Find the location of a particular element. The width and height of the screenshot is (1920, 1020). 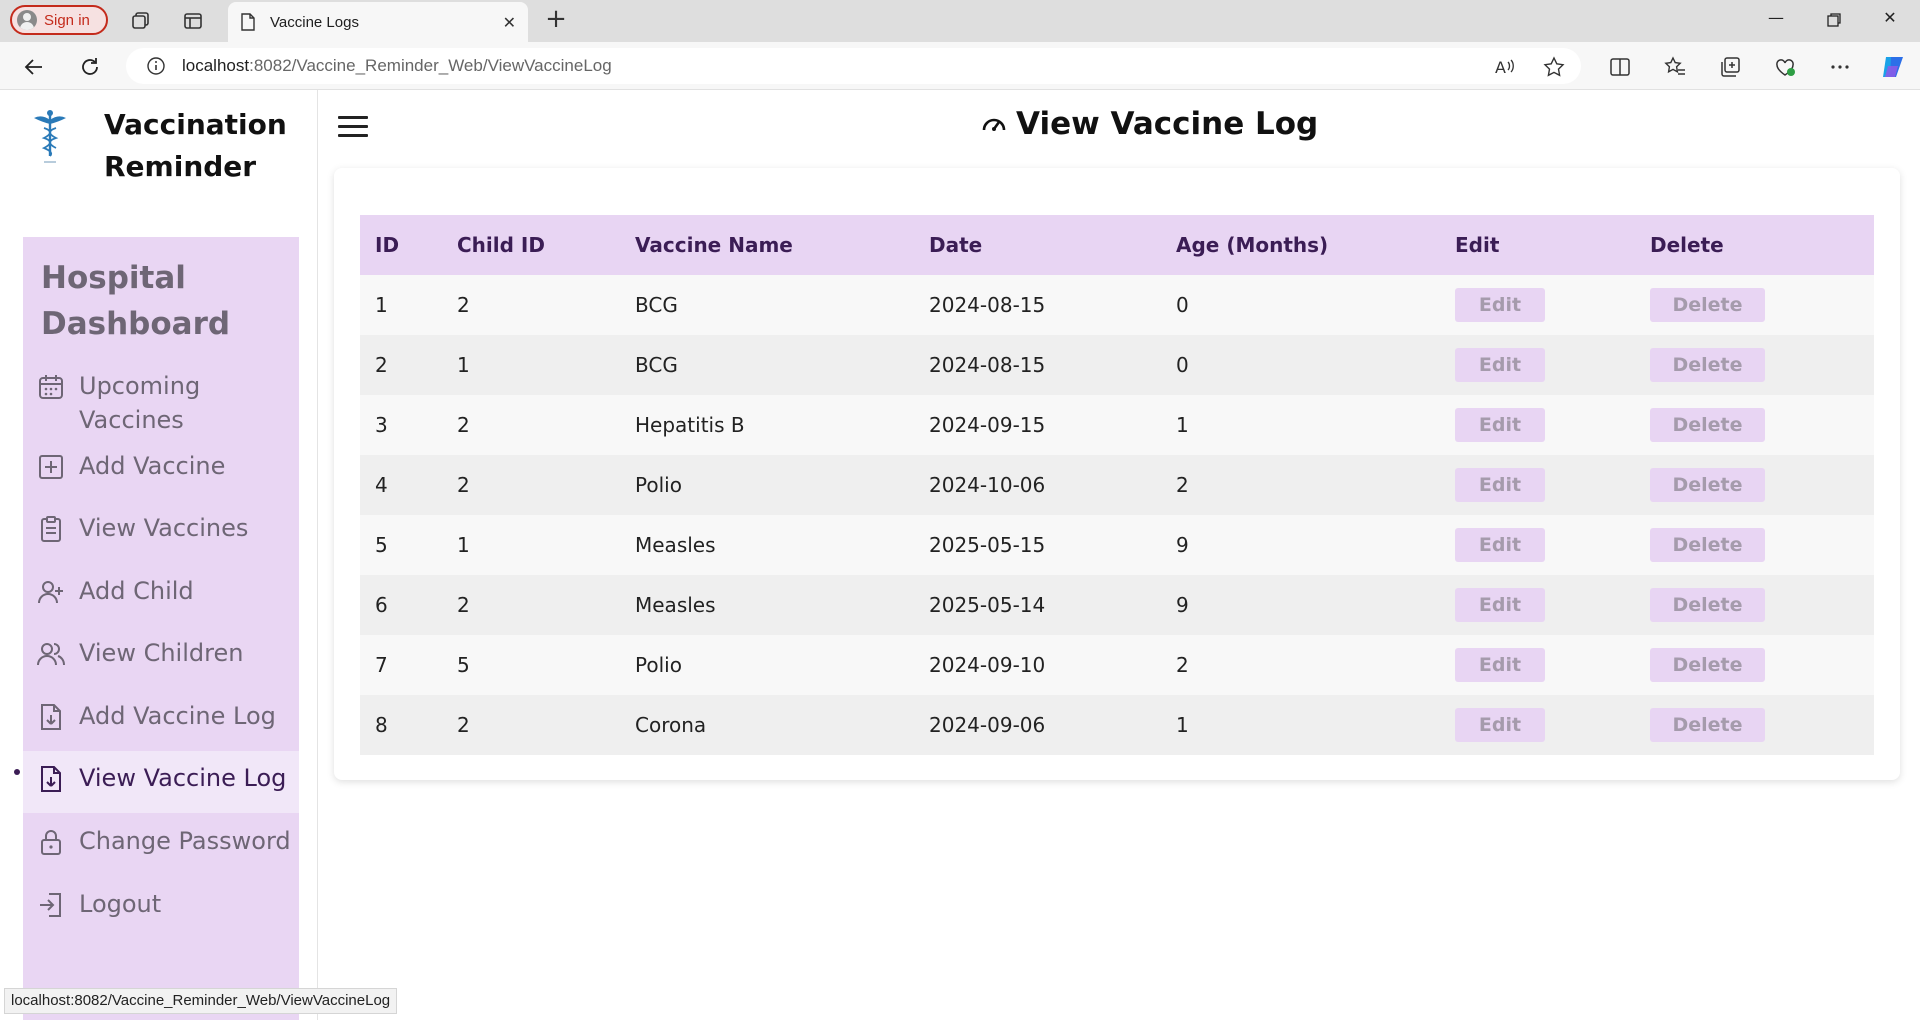

cell-vaccine-name: Polio is located at coordinates (658, 665).